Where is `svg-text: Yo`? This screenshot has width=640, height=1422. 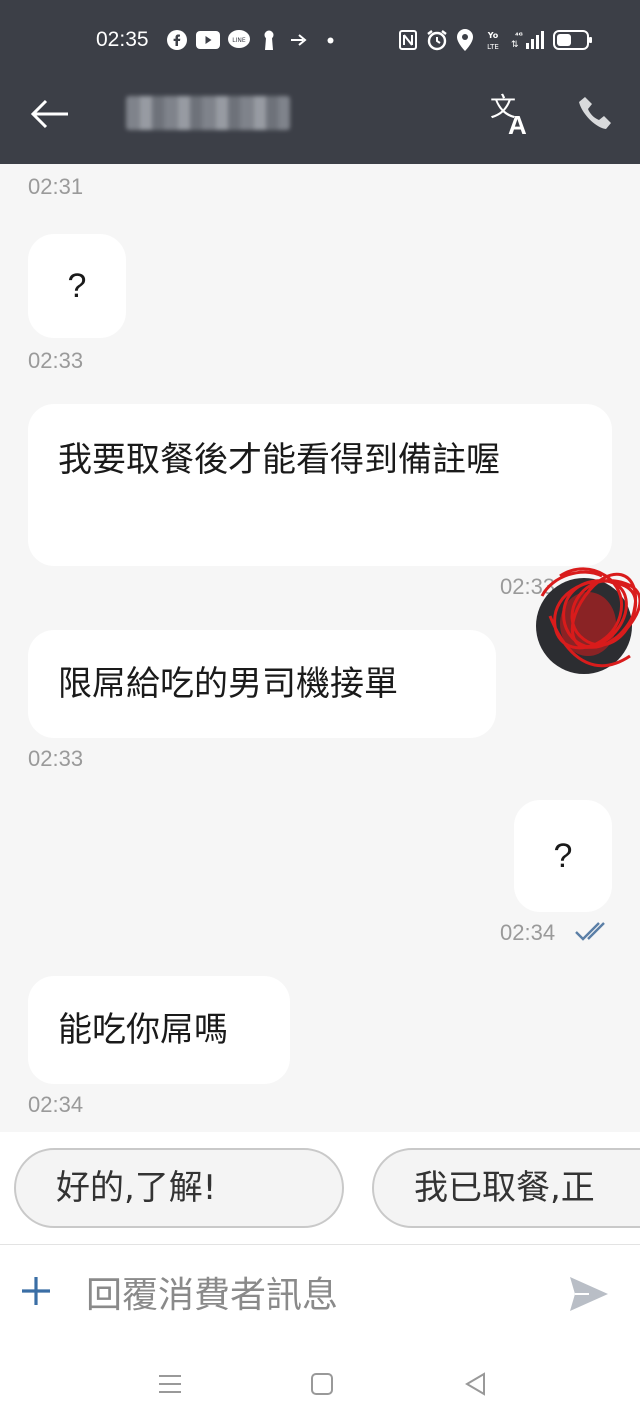
svg-text: Yo is located at coordinates (493, 35).